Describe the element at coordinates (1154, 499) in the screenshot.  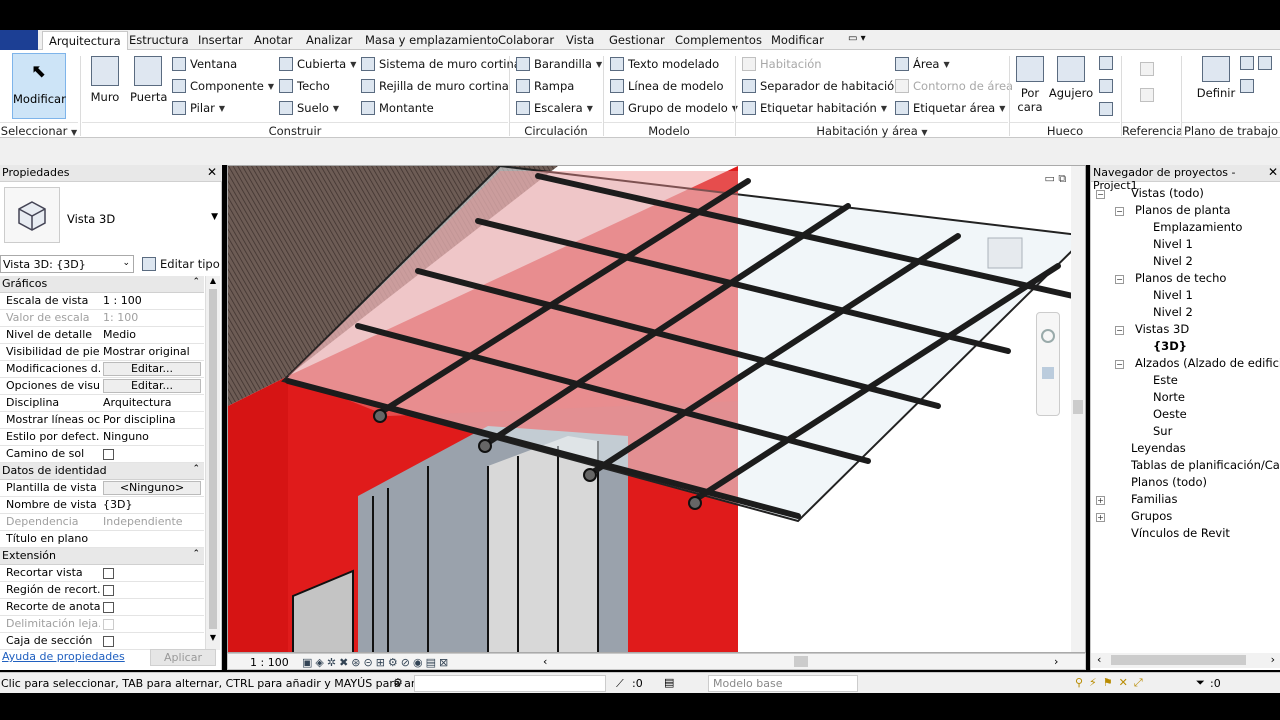
I see `tree-node-families: Familias` at that location.